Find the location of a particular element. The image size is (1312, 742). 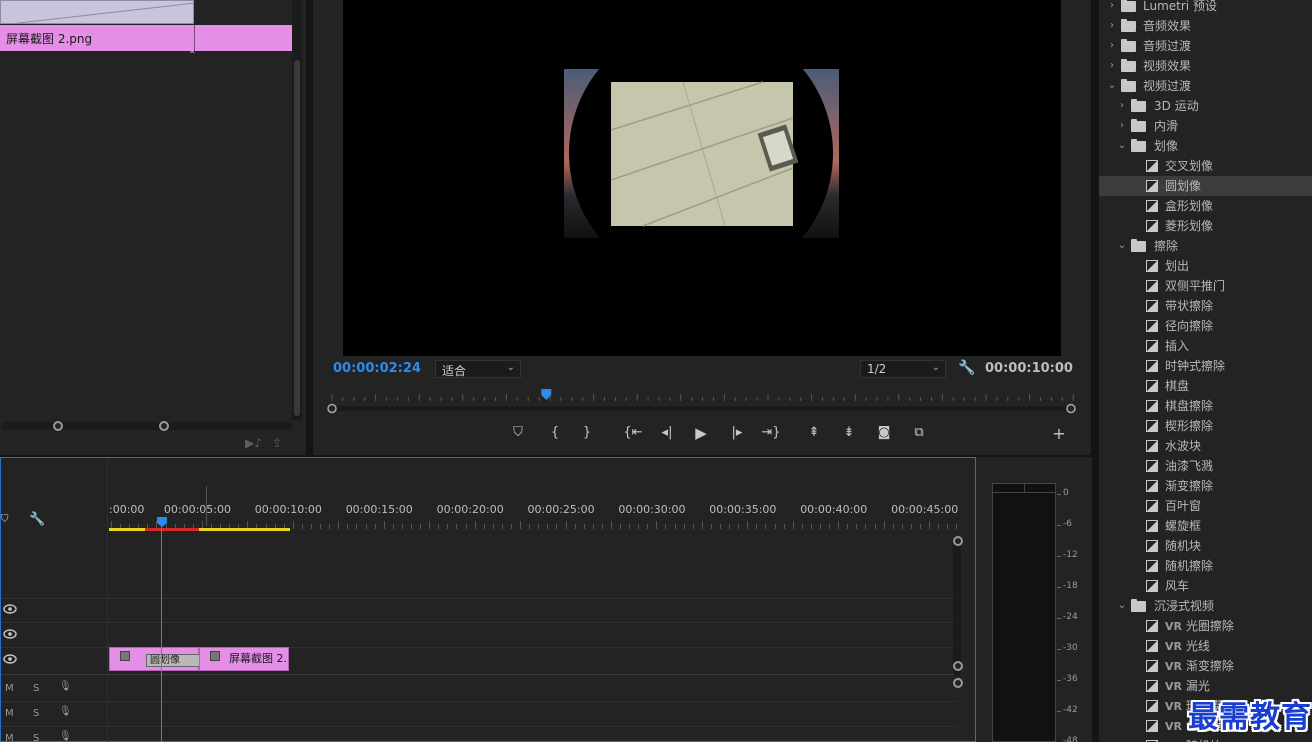

effect-item: 随机擦除 is located at coordinates (1205, 566).